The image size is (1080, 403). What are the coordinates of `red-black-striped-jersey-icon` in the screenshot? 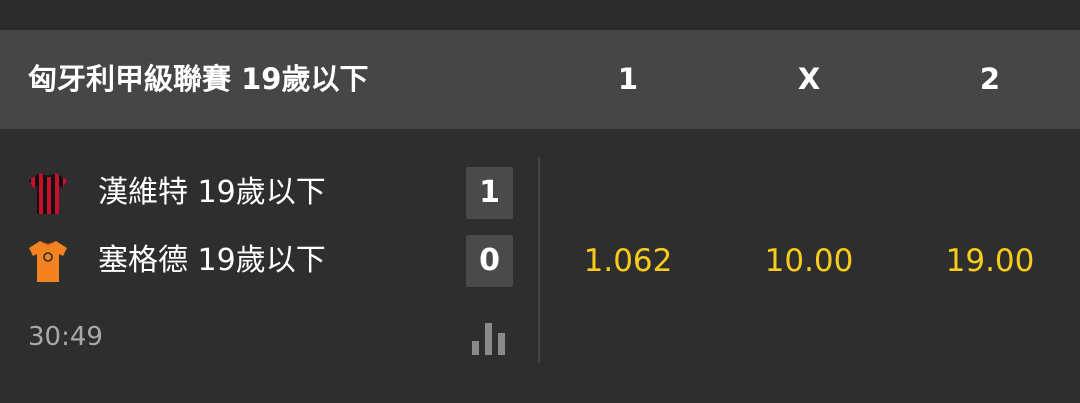 It's located at (48, 193).